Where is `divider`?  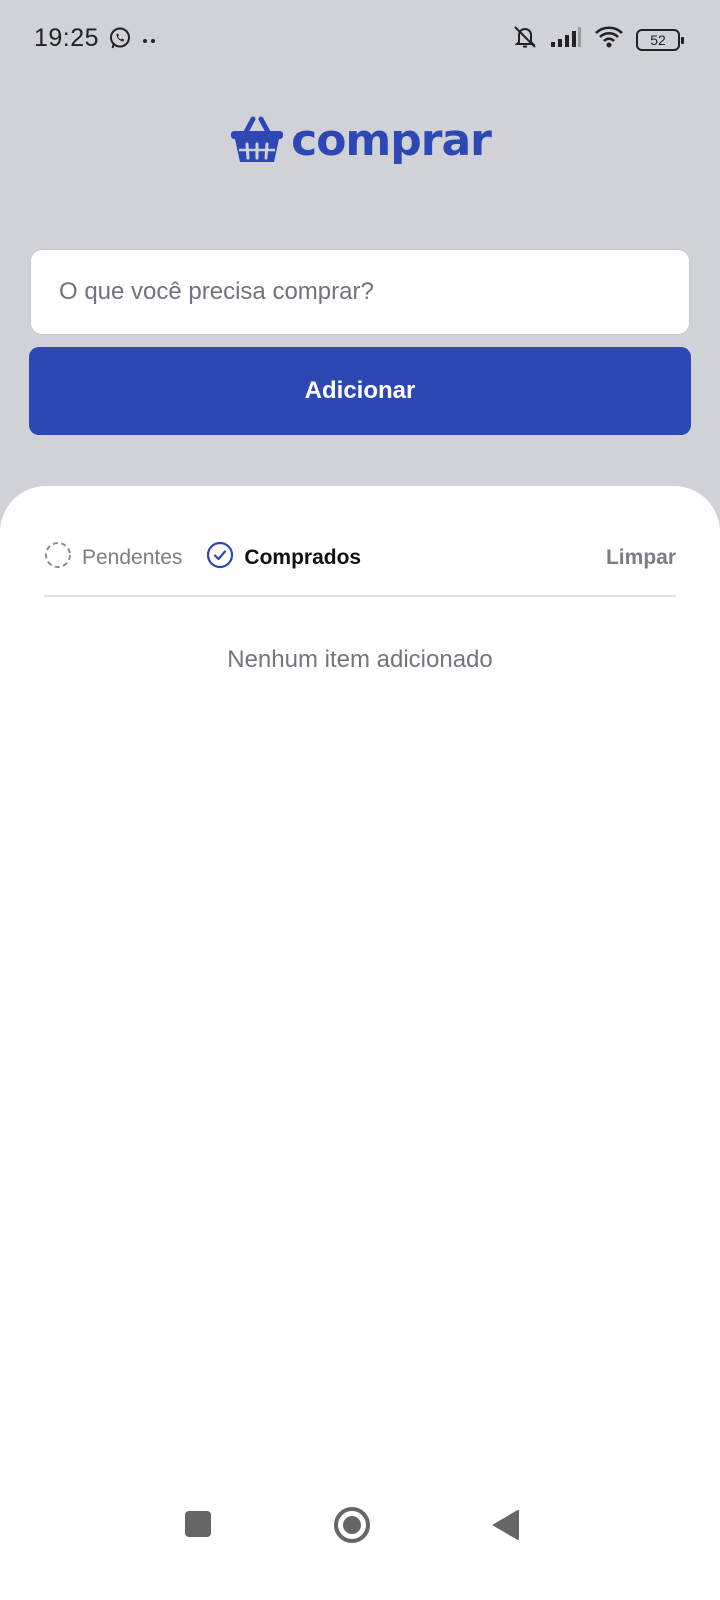 divider is located at coordinates (360, 596).